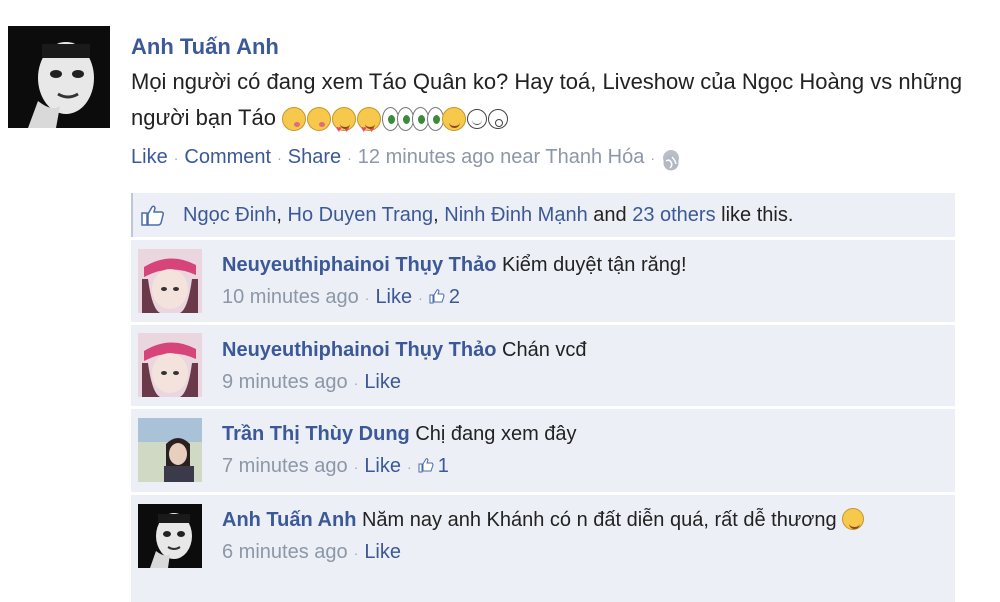 The height and width of the screenshot is (602, 1000). Describe the element at coordinates (673, 215) in the screenshot. I see `likes-others-link: 23 others` at that location.